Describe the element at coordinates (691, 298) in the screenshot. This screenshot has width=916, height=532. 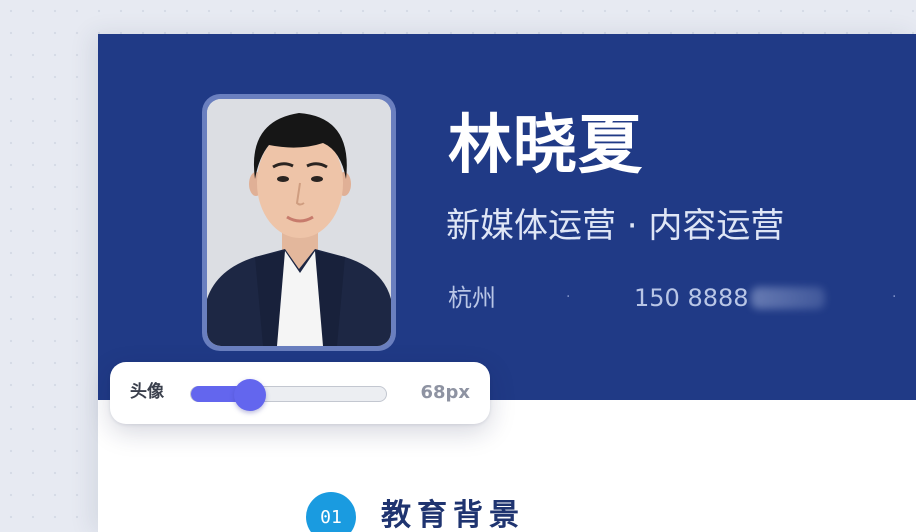
I see `phone-number-visible: 150 8888` at that location.